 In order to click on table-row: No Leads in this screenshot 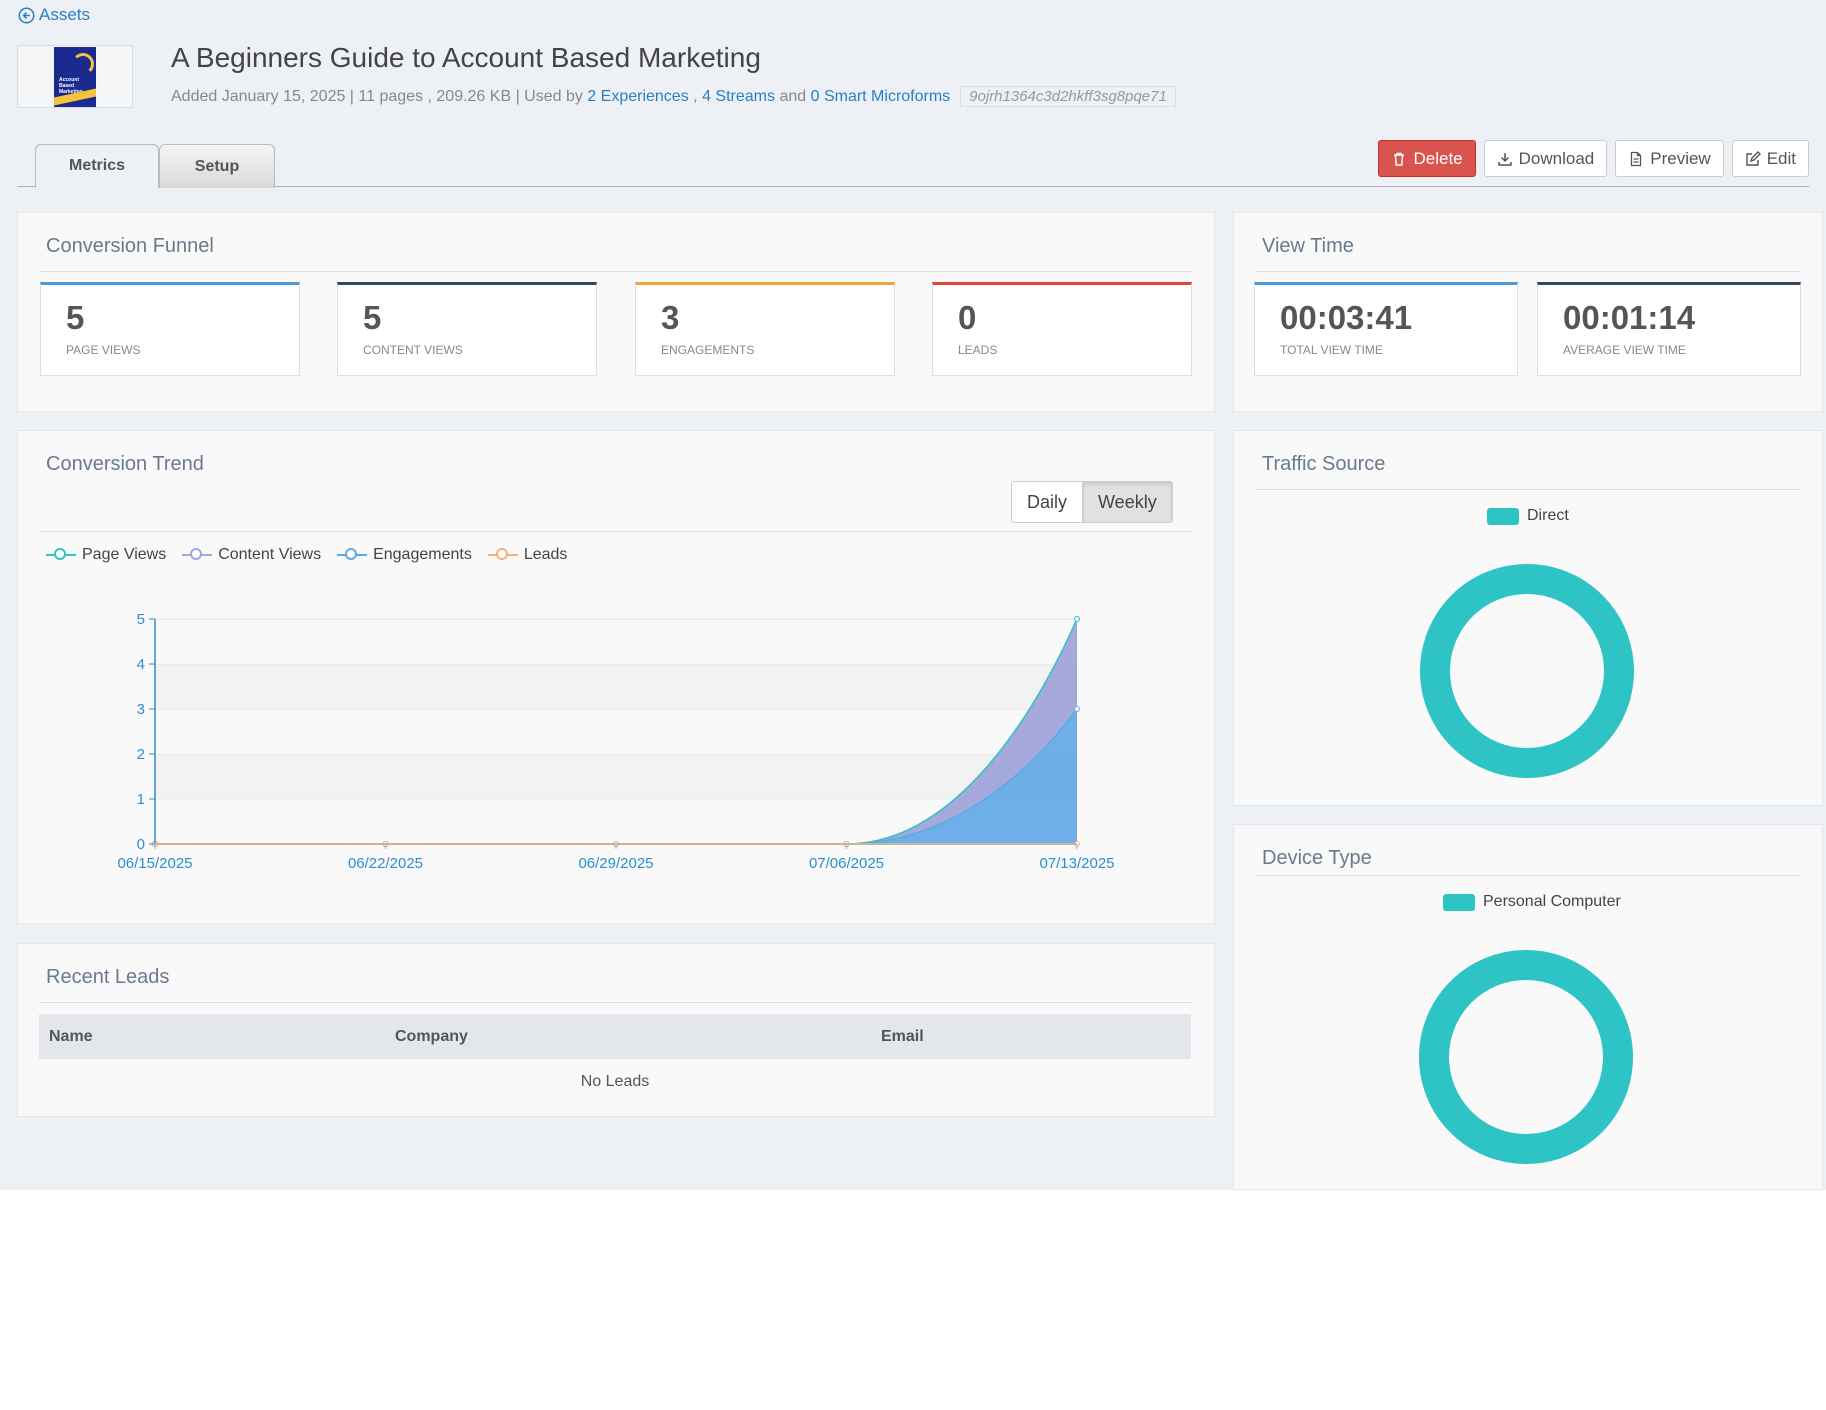, I will do `click(615, 1081)`.